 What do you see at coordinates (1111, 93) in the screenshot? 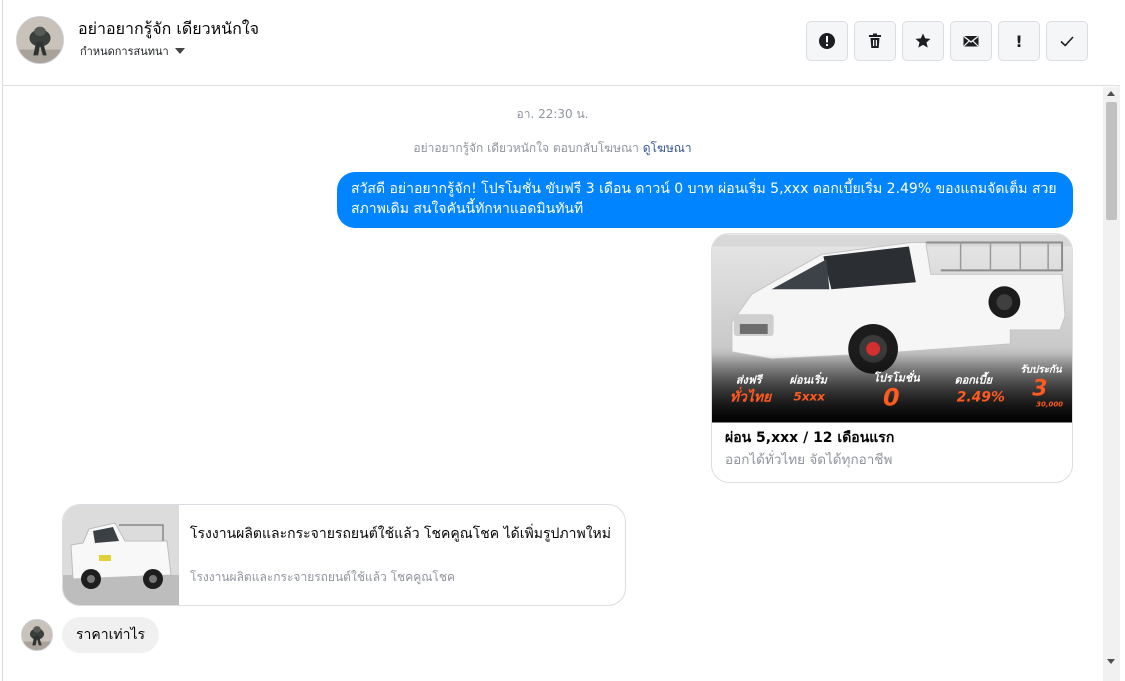
I see `scroll-up-arrow-icon` at bounding box center [1111, 93].